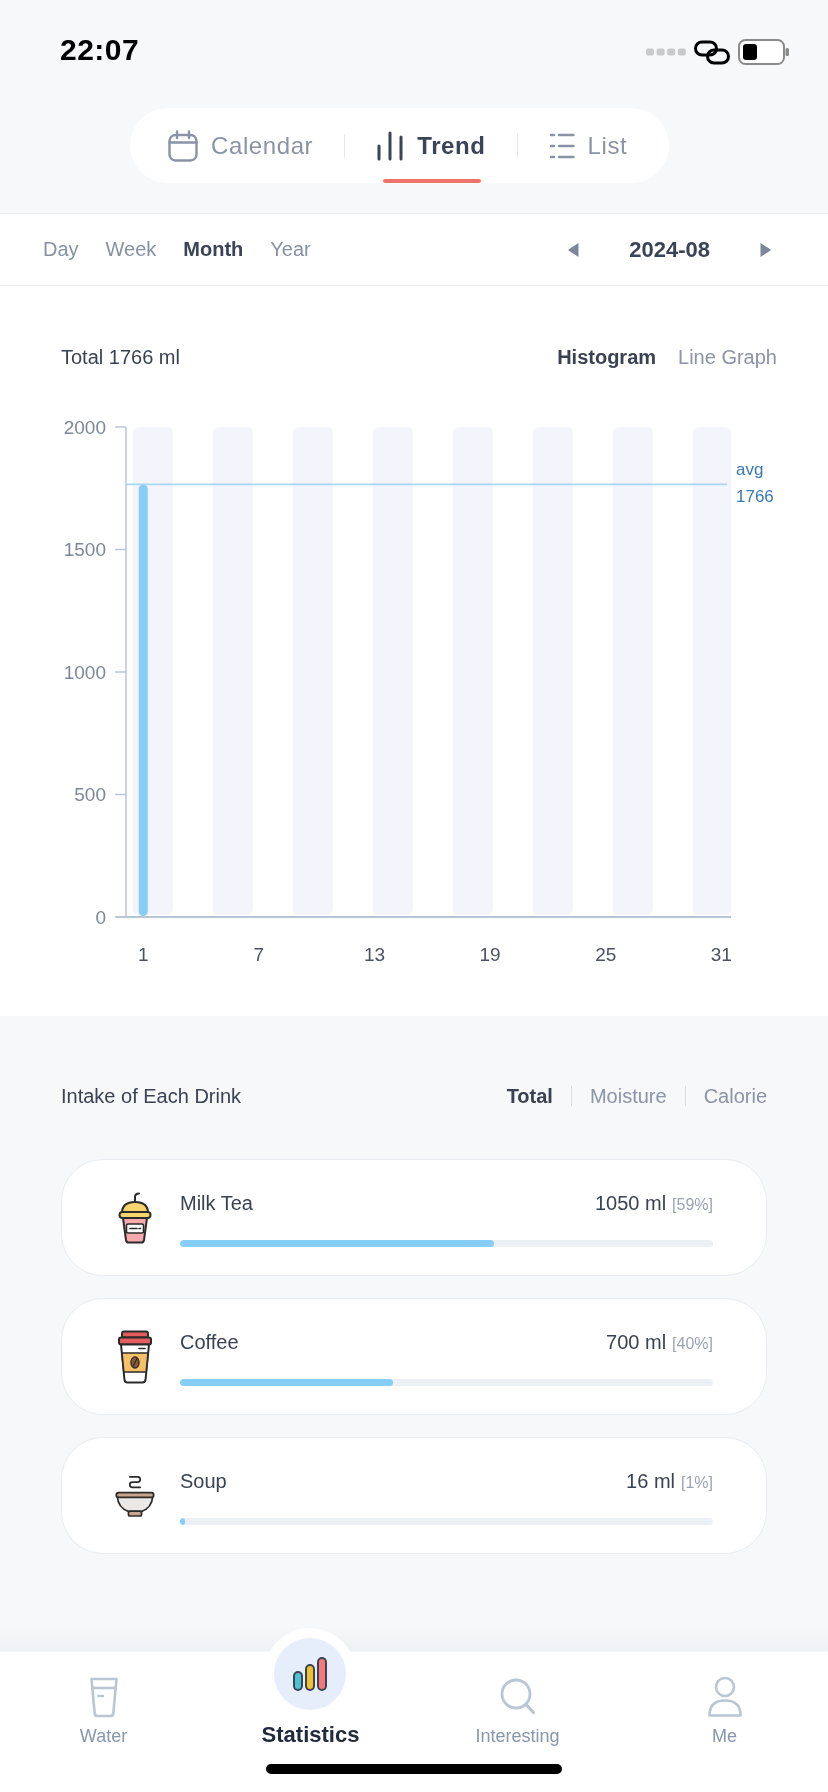  Describe the element at coordinates (561, 145) in the screenshot. I see `list-icon` at that location.